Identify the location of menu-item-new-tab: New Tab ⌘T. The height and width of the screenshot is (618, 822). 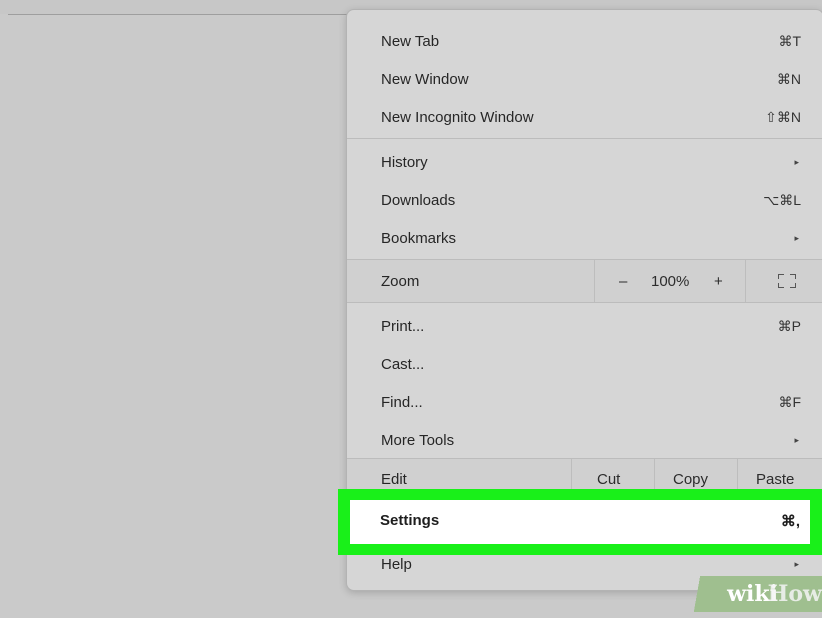
(584, 41).